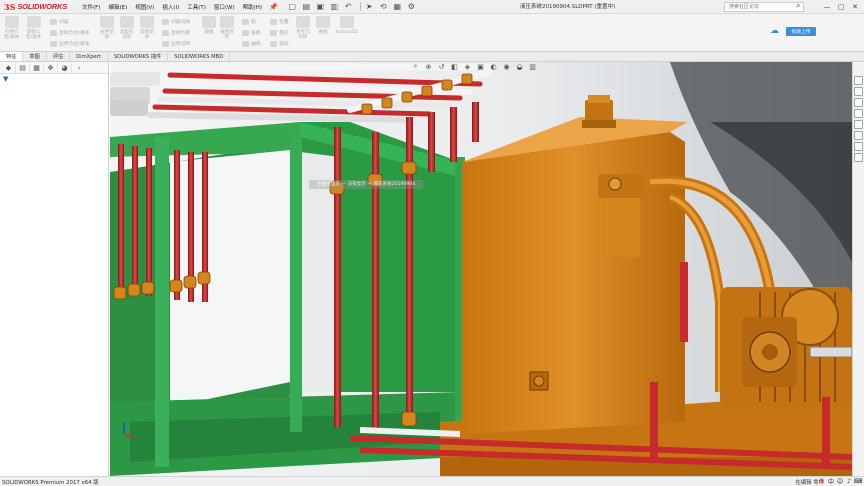 The image size is (864, 486). Describe the element at coordinates (252, 7) in the screenshot. I see `menu-help: 帮助(H)` at that location.